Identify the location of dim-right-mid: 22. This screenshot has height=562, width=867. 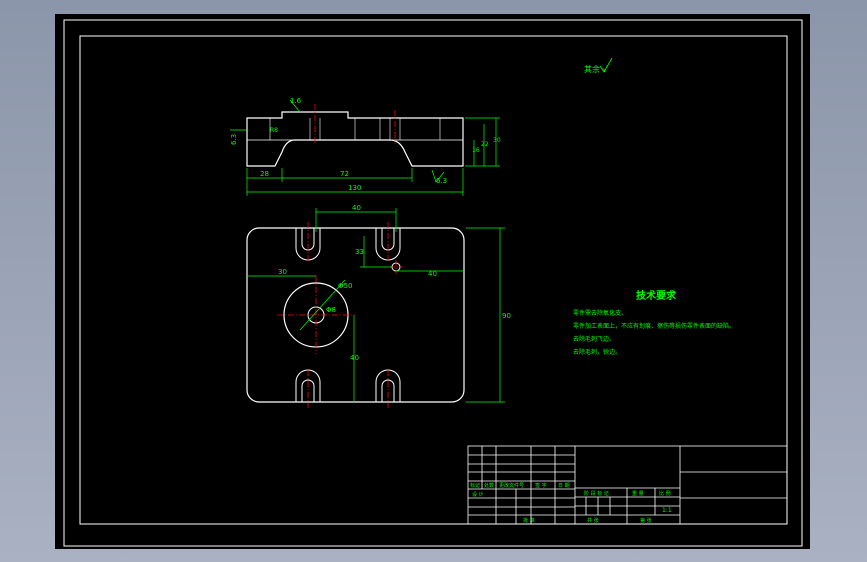
(485, 144).